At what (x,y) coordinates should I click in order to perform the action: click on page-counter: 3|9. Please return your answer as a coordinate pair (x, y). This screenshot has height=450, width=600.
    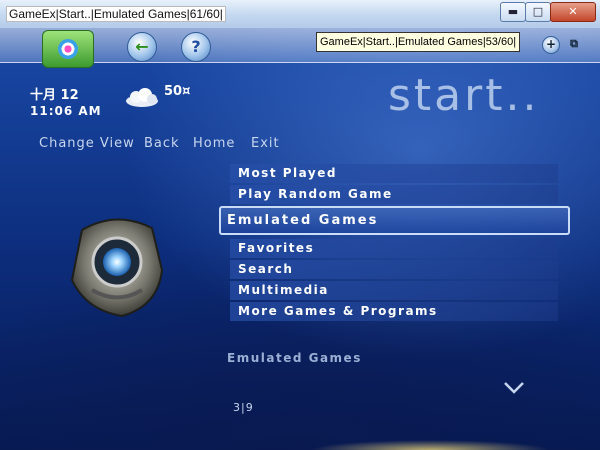
    Looking at the image, I should click on (243, 407).